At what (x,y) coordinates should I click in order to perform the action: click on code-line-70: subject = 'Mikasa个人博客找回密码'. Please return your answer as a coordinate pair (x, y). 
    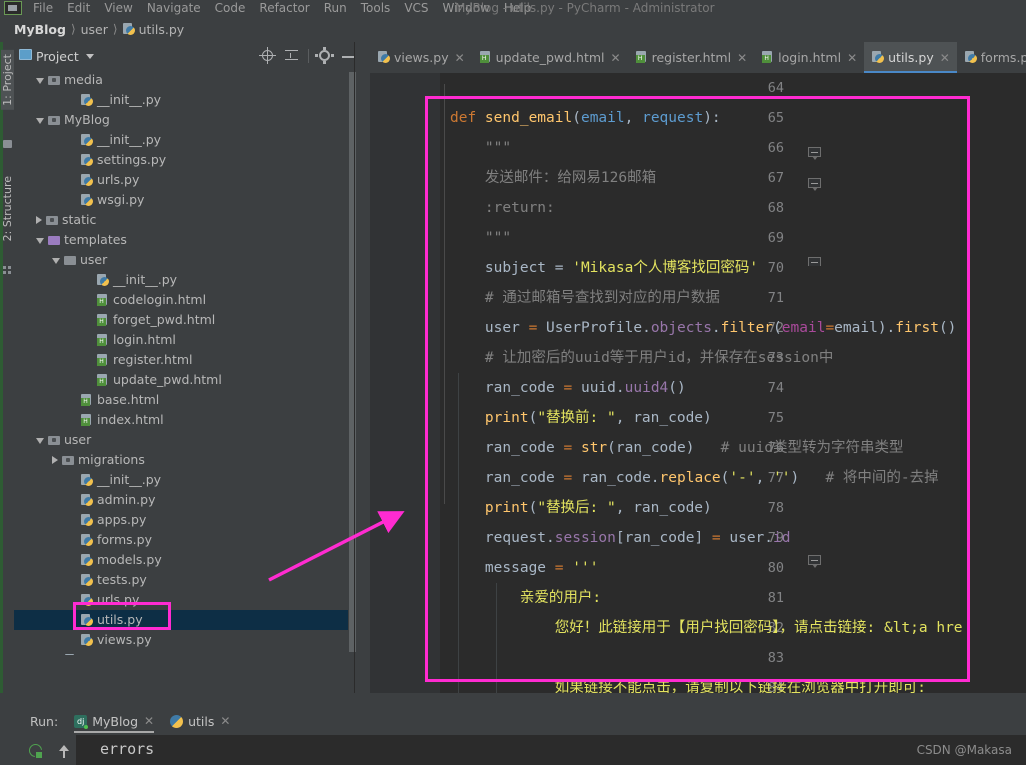
    Looking at the image, I should click on (738, 268).